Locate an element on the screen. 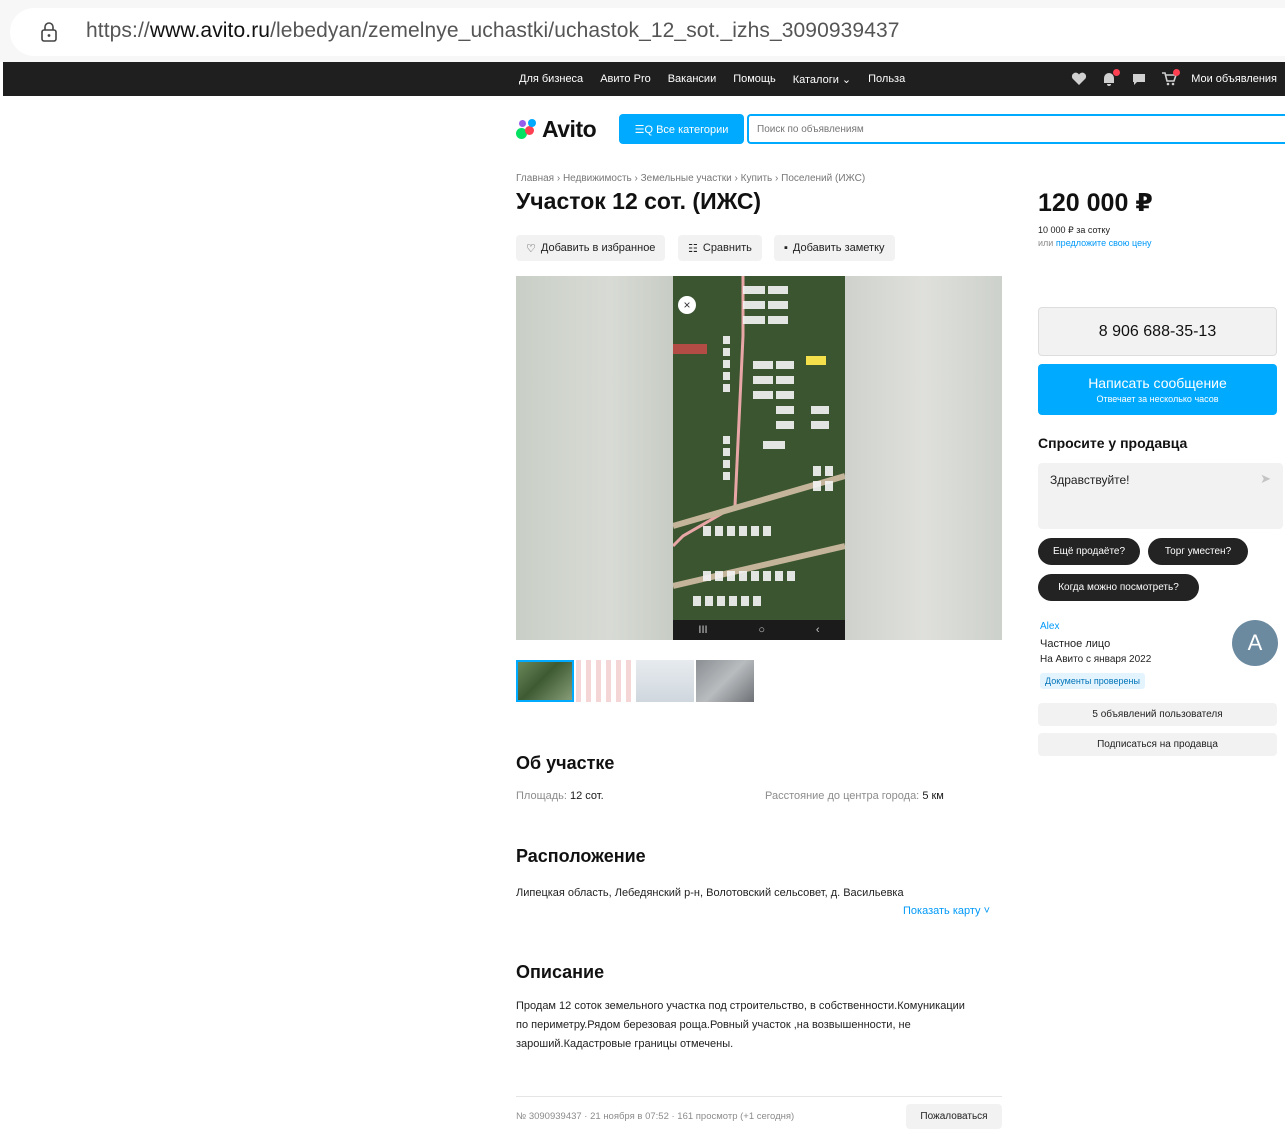 Image resolution: width=1285 pixels, height=1129 pixels. gallery-blurred-left is located at coordinates (594, 458).